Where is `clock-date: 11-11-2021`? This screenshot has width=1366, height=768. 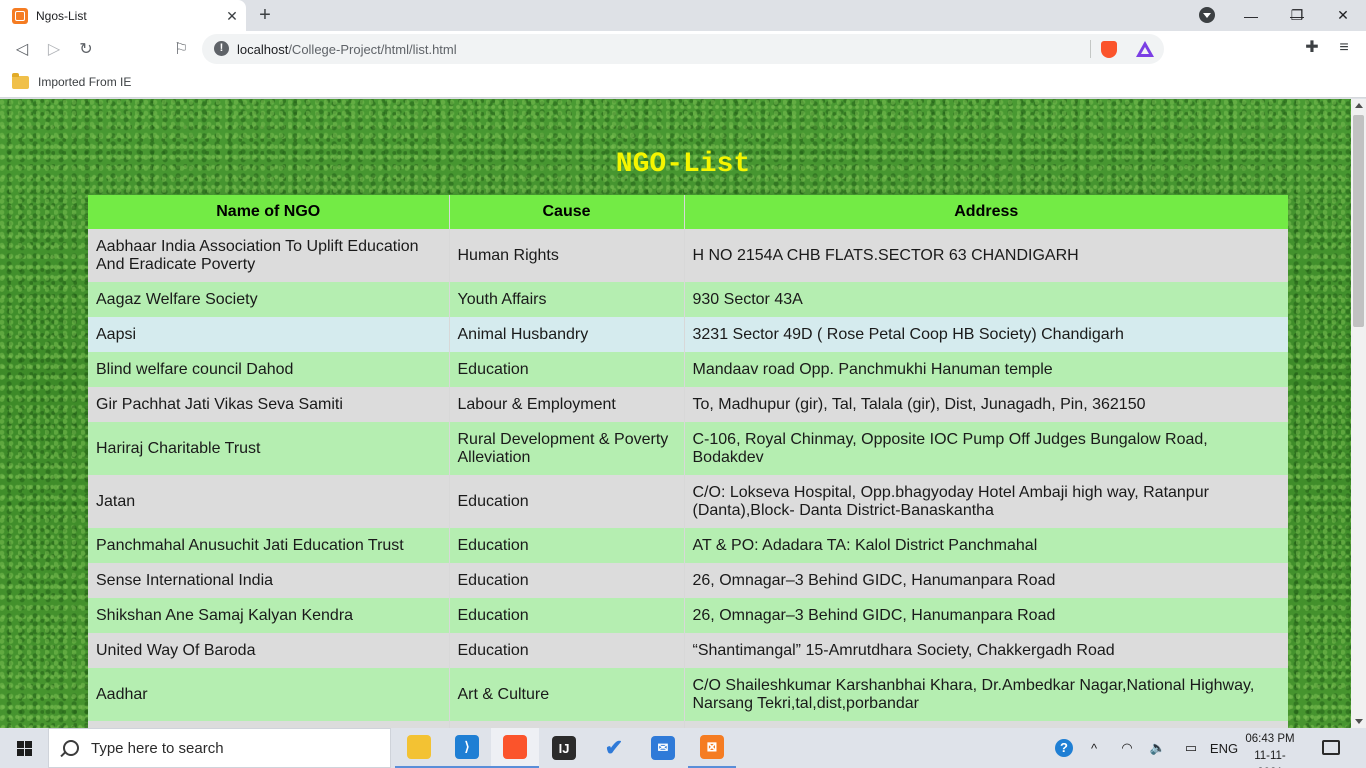
clock-date: 11-11-2021 is located at coordinates (1270, 759).